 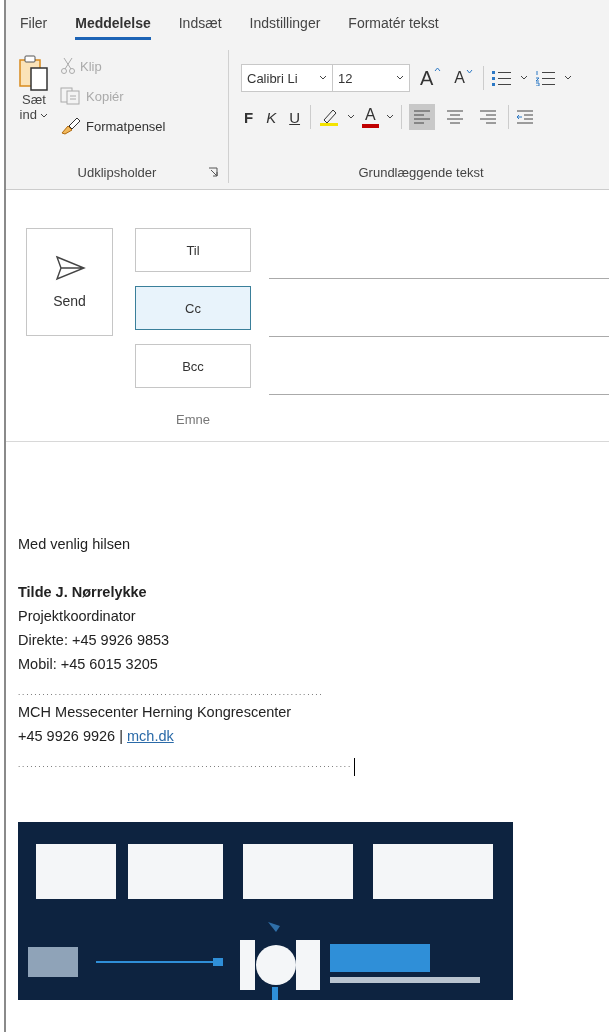 What do you see at coordinates (74, 544) in the screenshot?
I see `signature-text: Med venlig hilsen` at bounding box center [74, 544].